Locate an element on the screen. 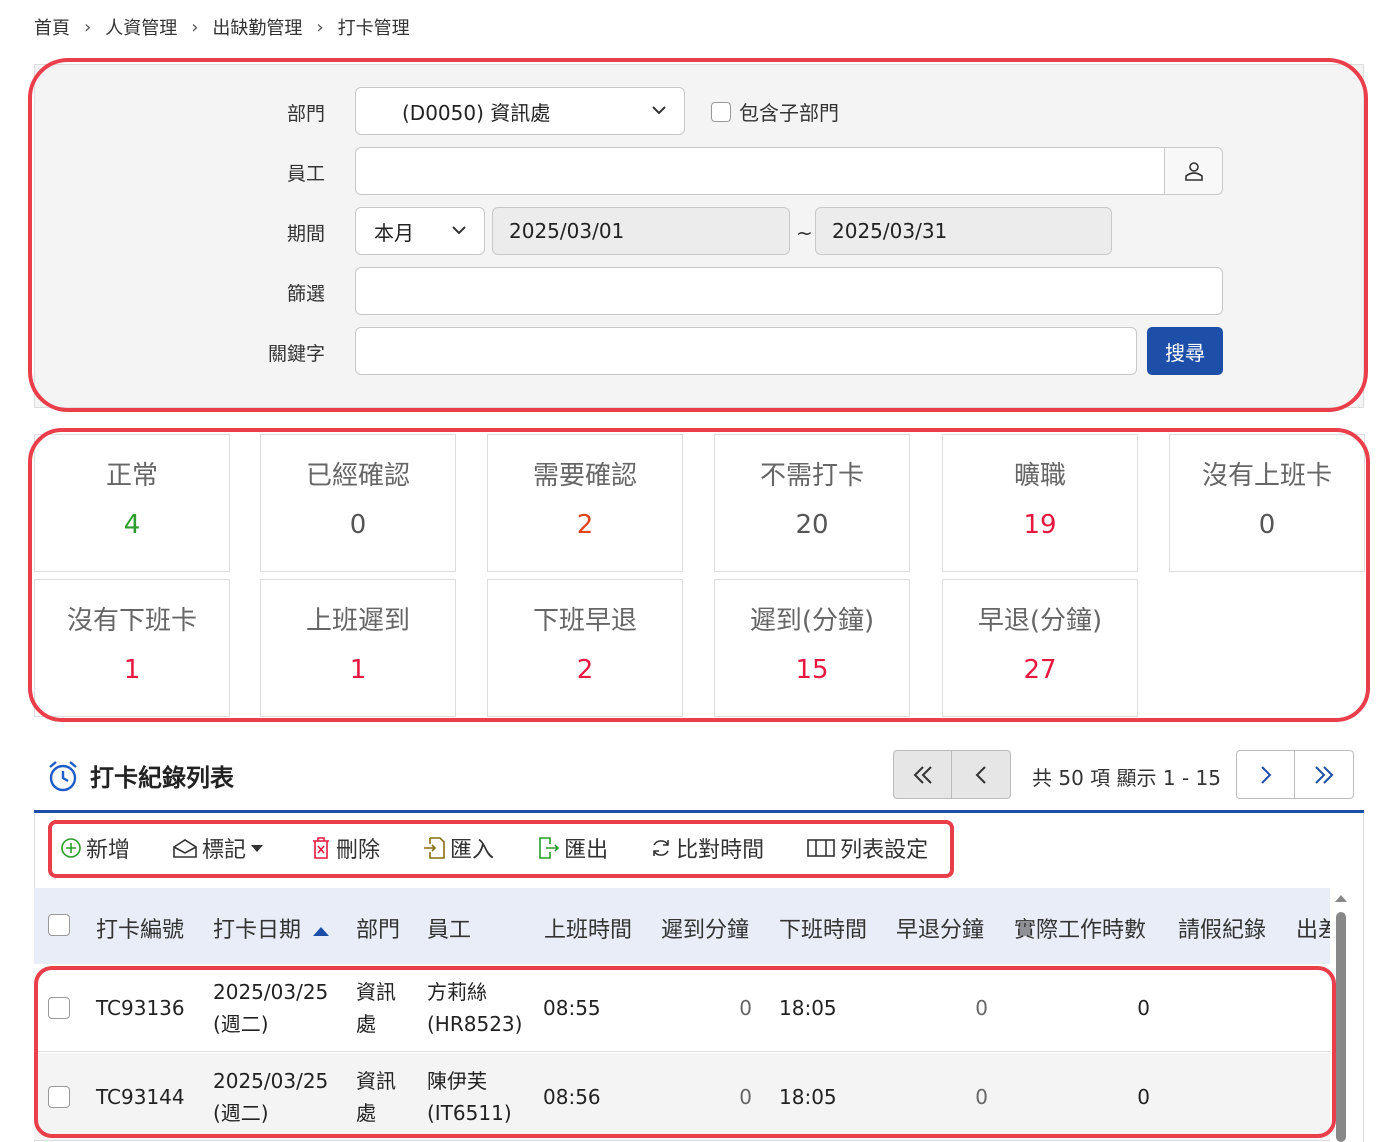  breadcrumb-hr: 人資管理 is located at coordinates (141, 27).